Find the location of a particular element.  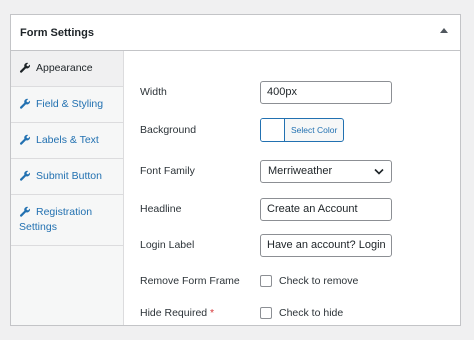

sidebar-item-labels-text: Labels & Text is located at coordinates (67, 141).